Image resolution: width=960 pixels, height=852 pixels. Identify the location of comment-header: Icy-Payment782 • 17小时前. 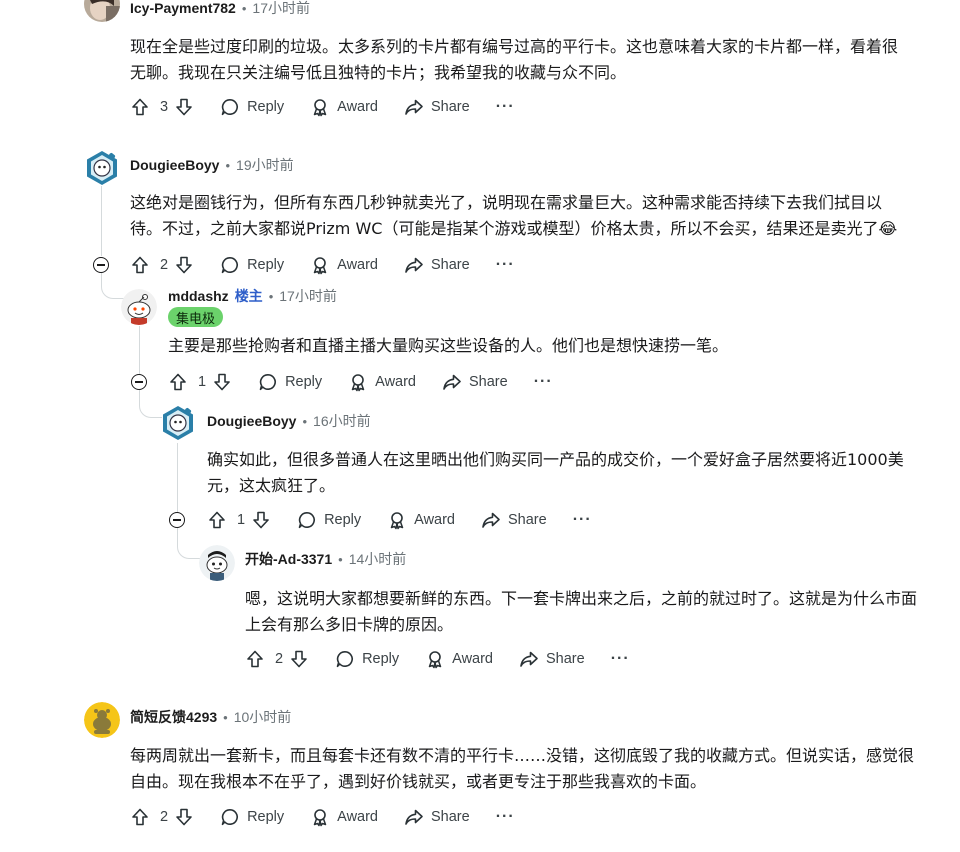
(220, 9).